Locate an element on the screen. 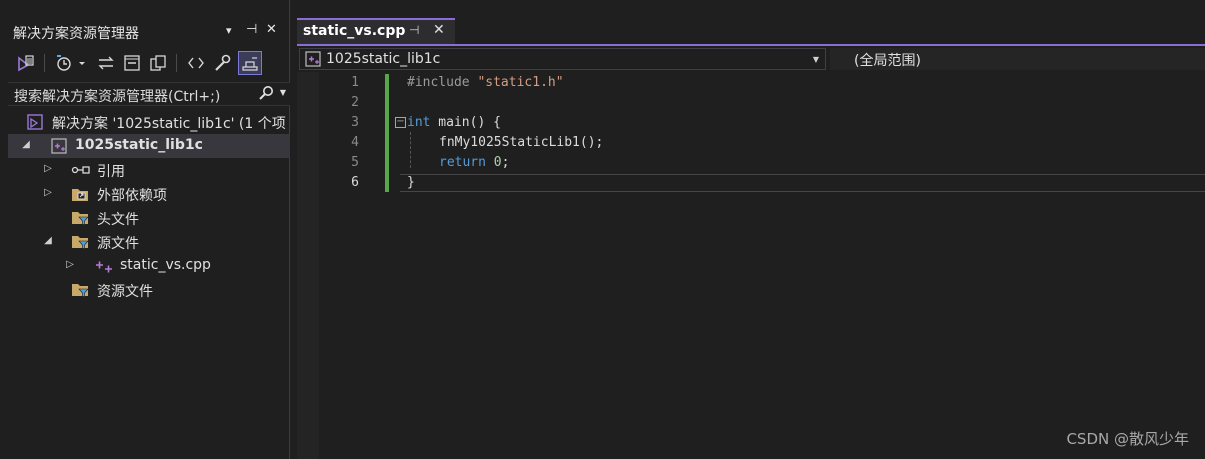 The height and width of the screenshot is (459, 1205). sync-arrows-icon is located at coordinates (106, 63).